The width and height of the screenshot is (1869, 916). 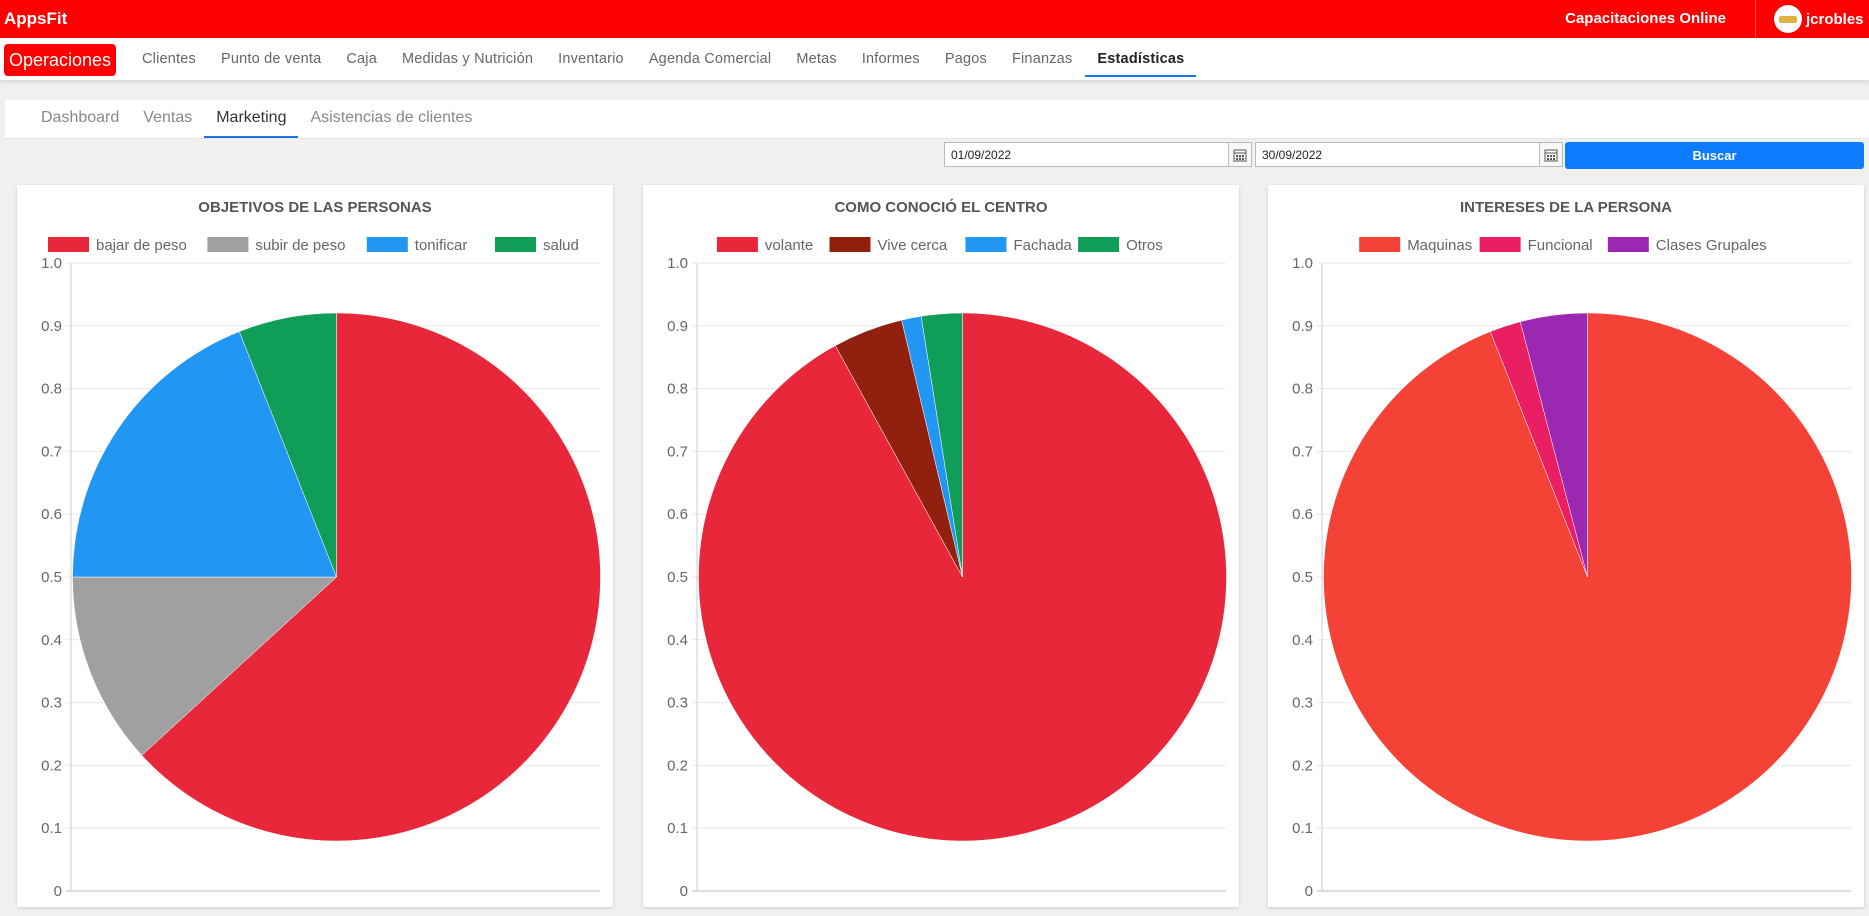 I want to click on chart-legend: Maquinas Funcional Clases Grupales, so click(x=1563, y=245).